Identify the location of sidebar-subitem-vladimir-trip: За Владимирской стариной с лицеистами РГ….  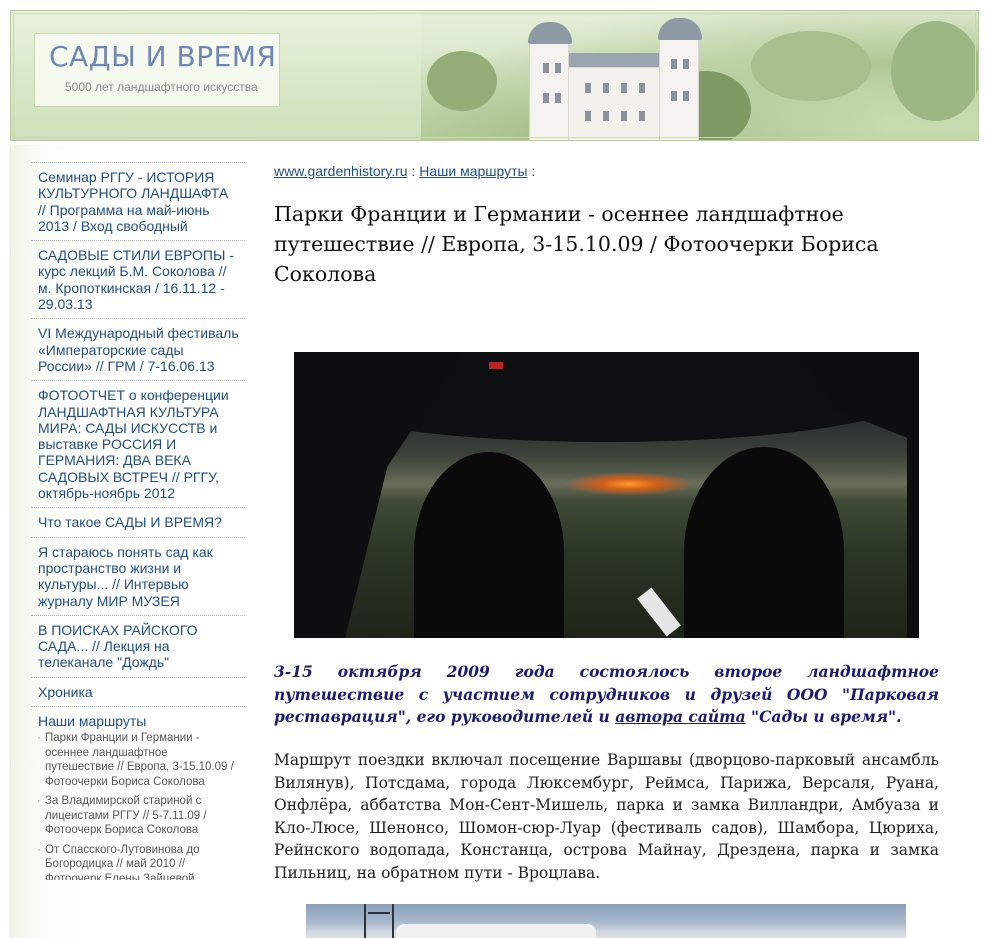
(138, 818).